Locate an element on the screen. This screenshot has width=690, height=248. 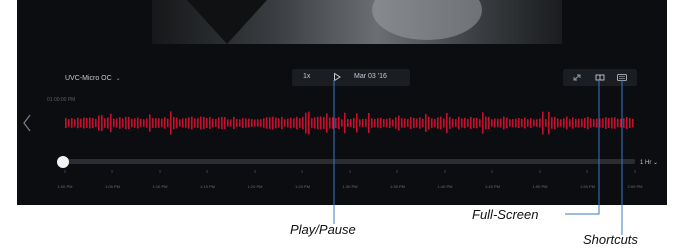
timeline-tick: 1:15 PM is located at coordinates (207, 181).